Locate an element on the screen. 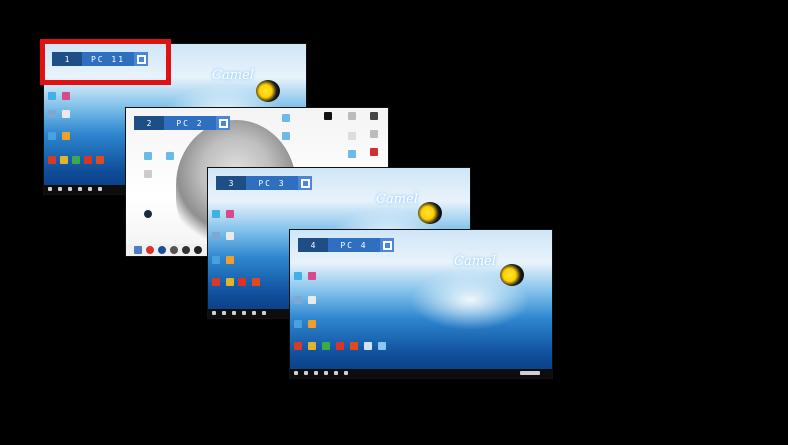 The height and width of the screenshot is (445, 788). selection-highlight is located at coordinates (105, 62).